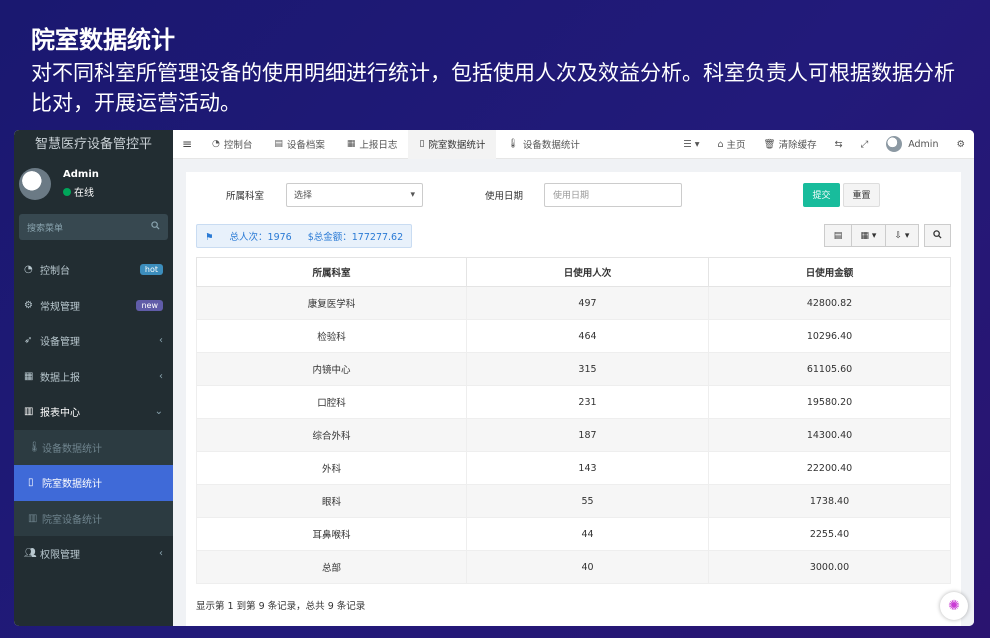 The height and width of the screenshot is (638, 990). I want to click on column-header: 所属科室, so click(331, 272).